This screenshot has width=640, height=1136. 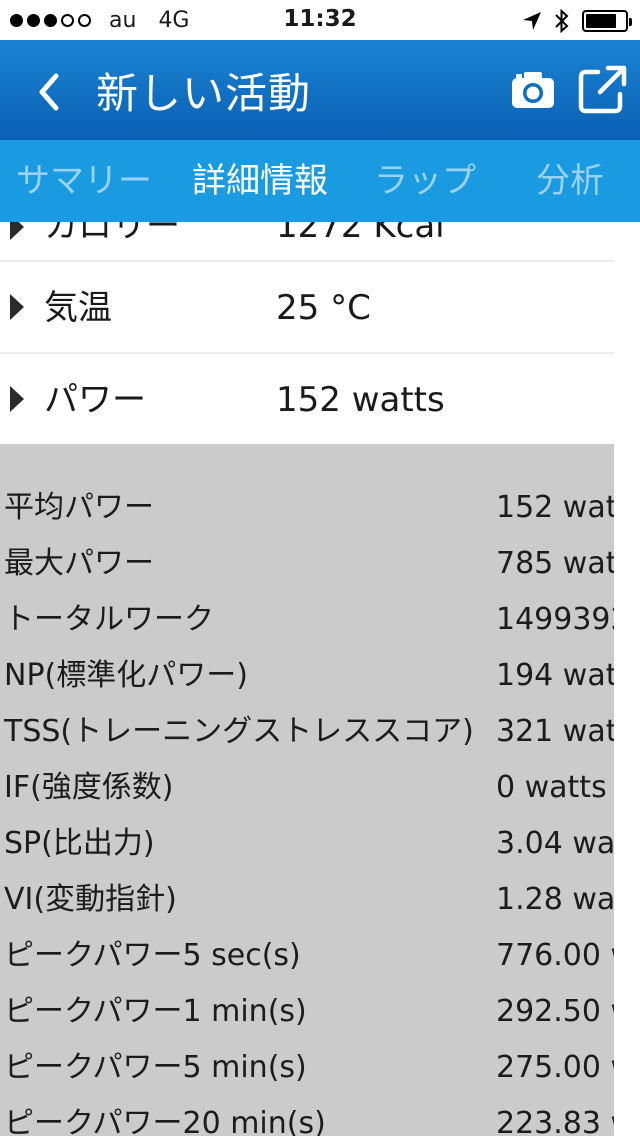 I want to click on power-detail-label: IF(強度係数), so click(x=89, y=787).